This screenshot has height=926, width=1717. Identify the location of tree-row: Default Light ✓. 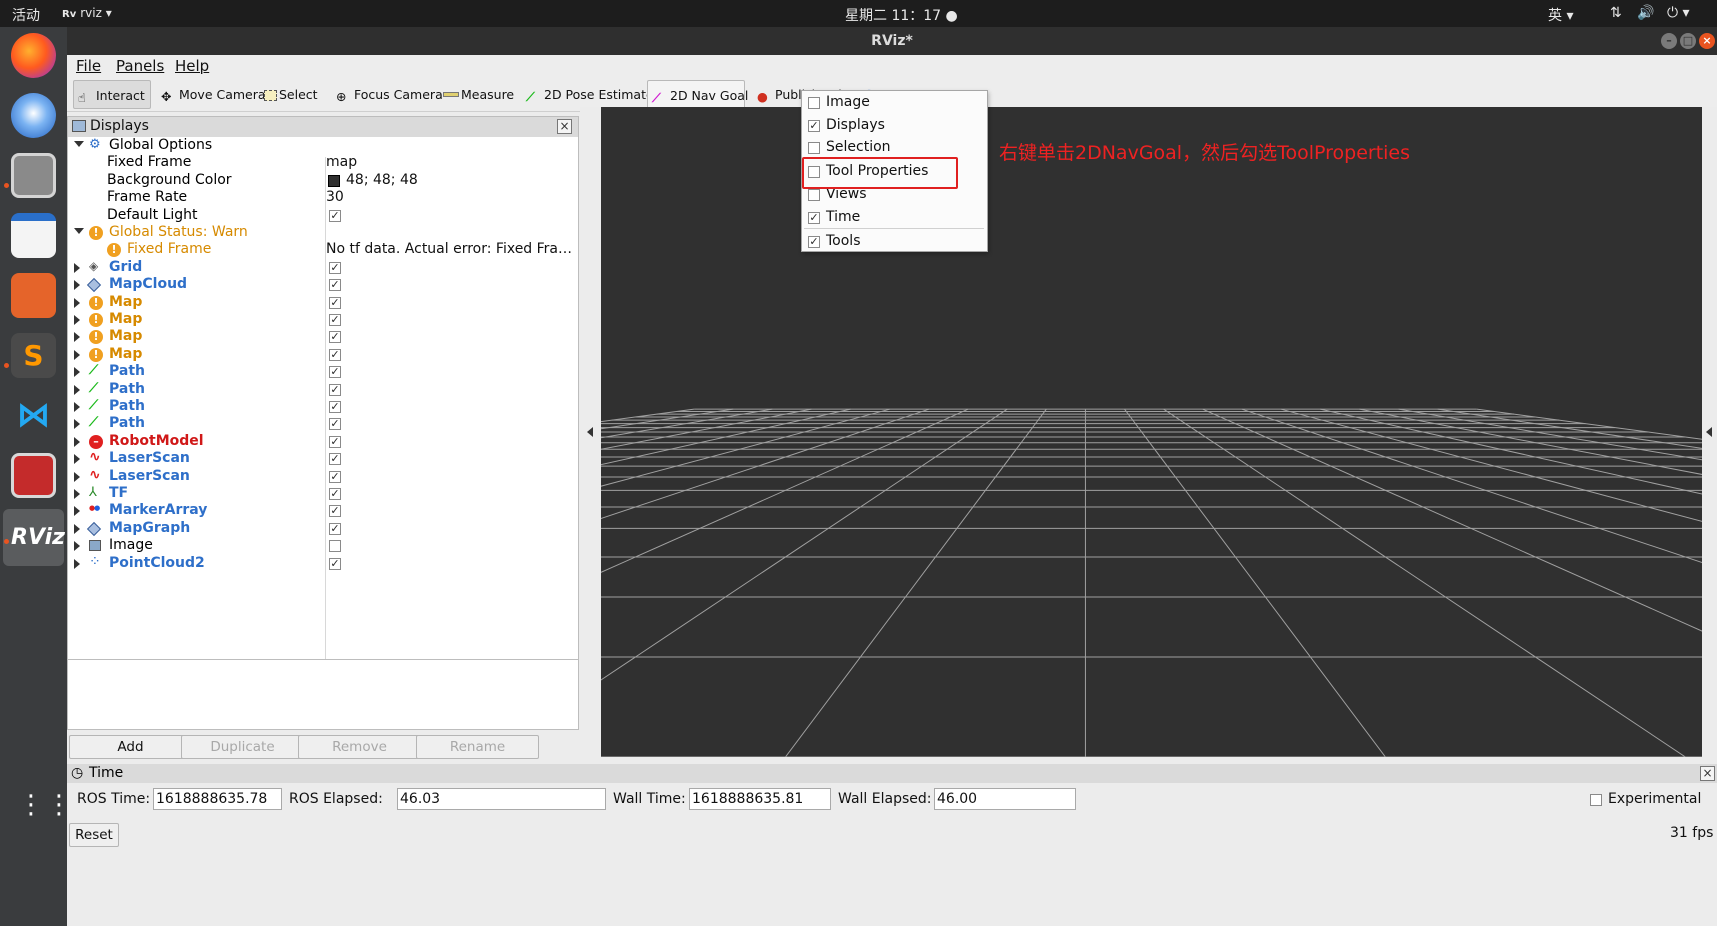
(323, 216).